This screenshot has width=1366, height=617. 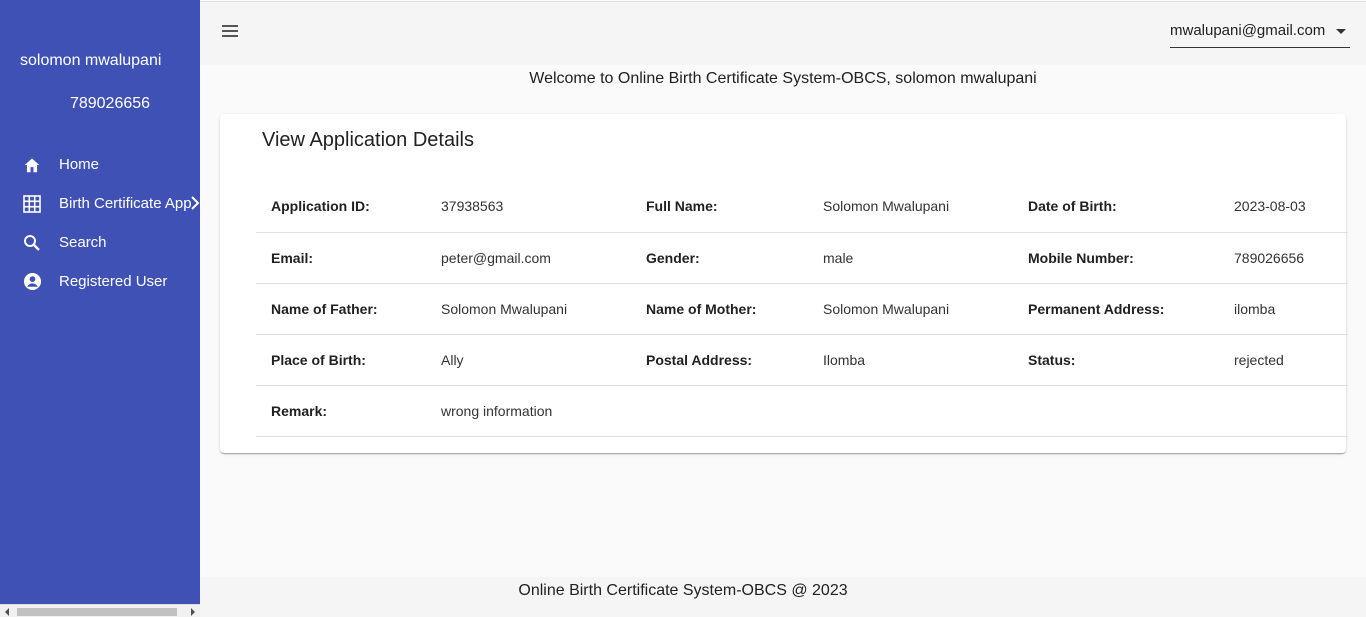 What do you see at coordinates (193, 612) in the screenshot?
I see `scroll-right-arrow-icon` at bounding box center [193, 612].